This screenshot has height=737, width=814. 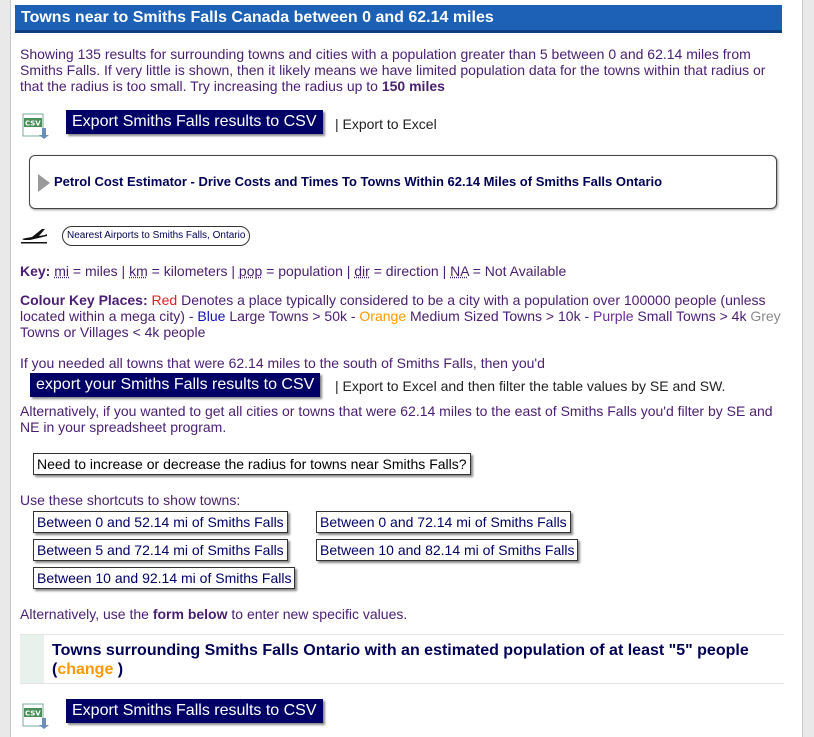 I want to click on radius-limit: 150 miles, so click(x=413, y=86).